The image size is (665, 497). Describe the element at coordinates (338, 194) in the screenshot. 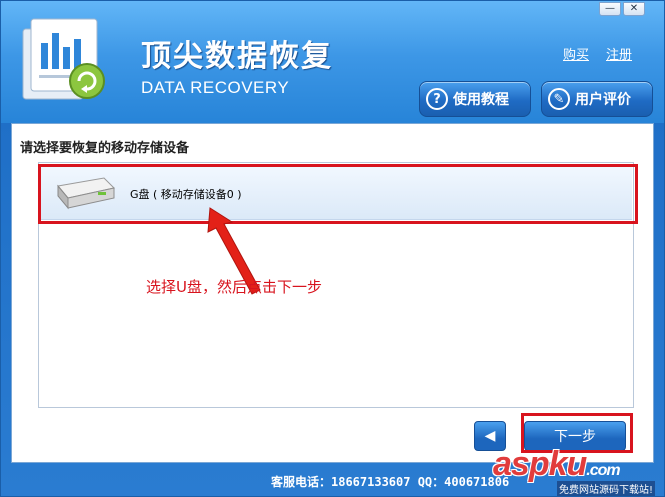

I see `device-highlight-box` at that location.